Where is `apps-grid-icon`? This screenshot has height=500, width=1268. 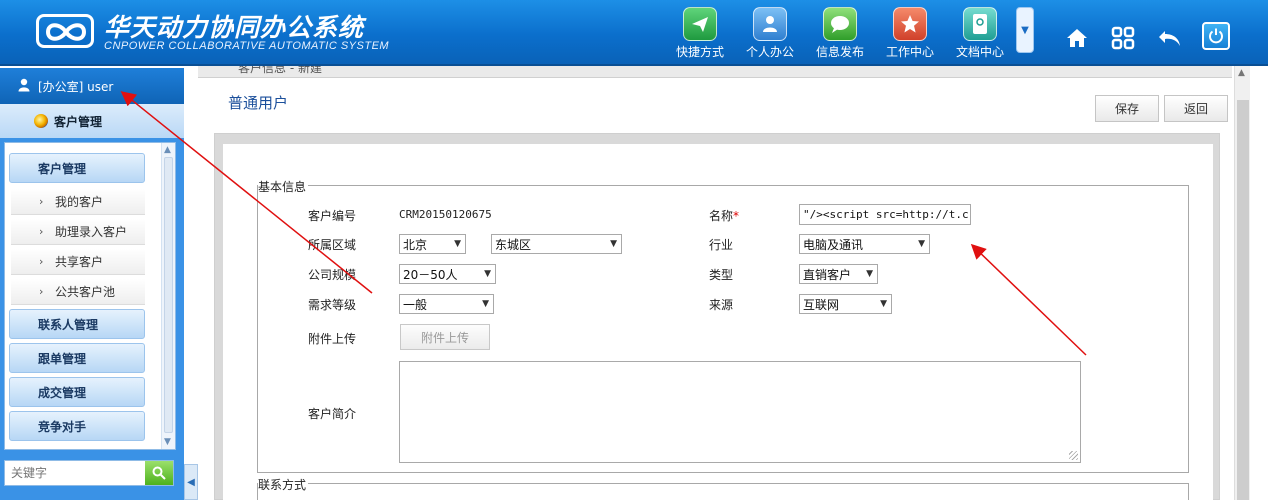
apps-grid-icon is located at coordinates (1123, 38).